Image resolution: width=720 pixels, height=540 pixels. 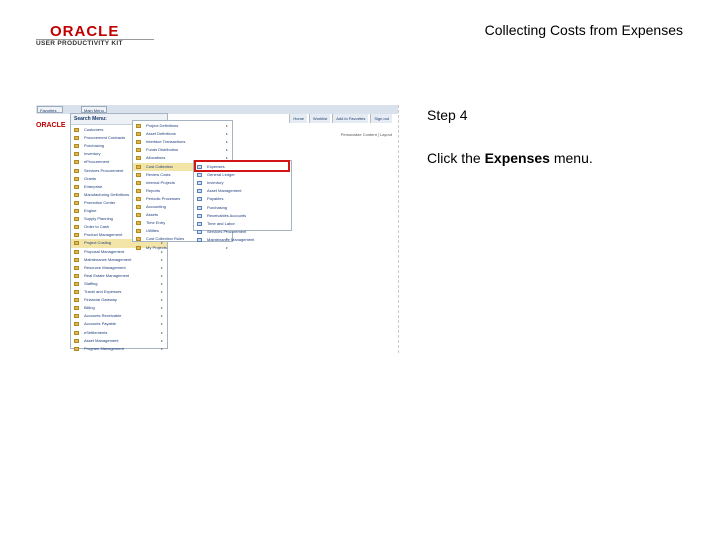 What do you see at coordinates (583, 30) in the screenshot?
I see `page-title: Collecting Costs from Expenses` at bounding box center [583, 30].